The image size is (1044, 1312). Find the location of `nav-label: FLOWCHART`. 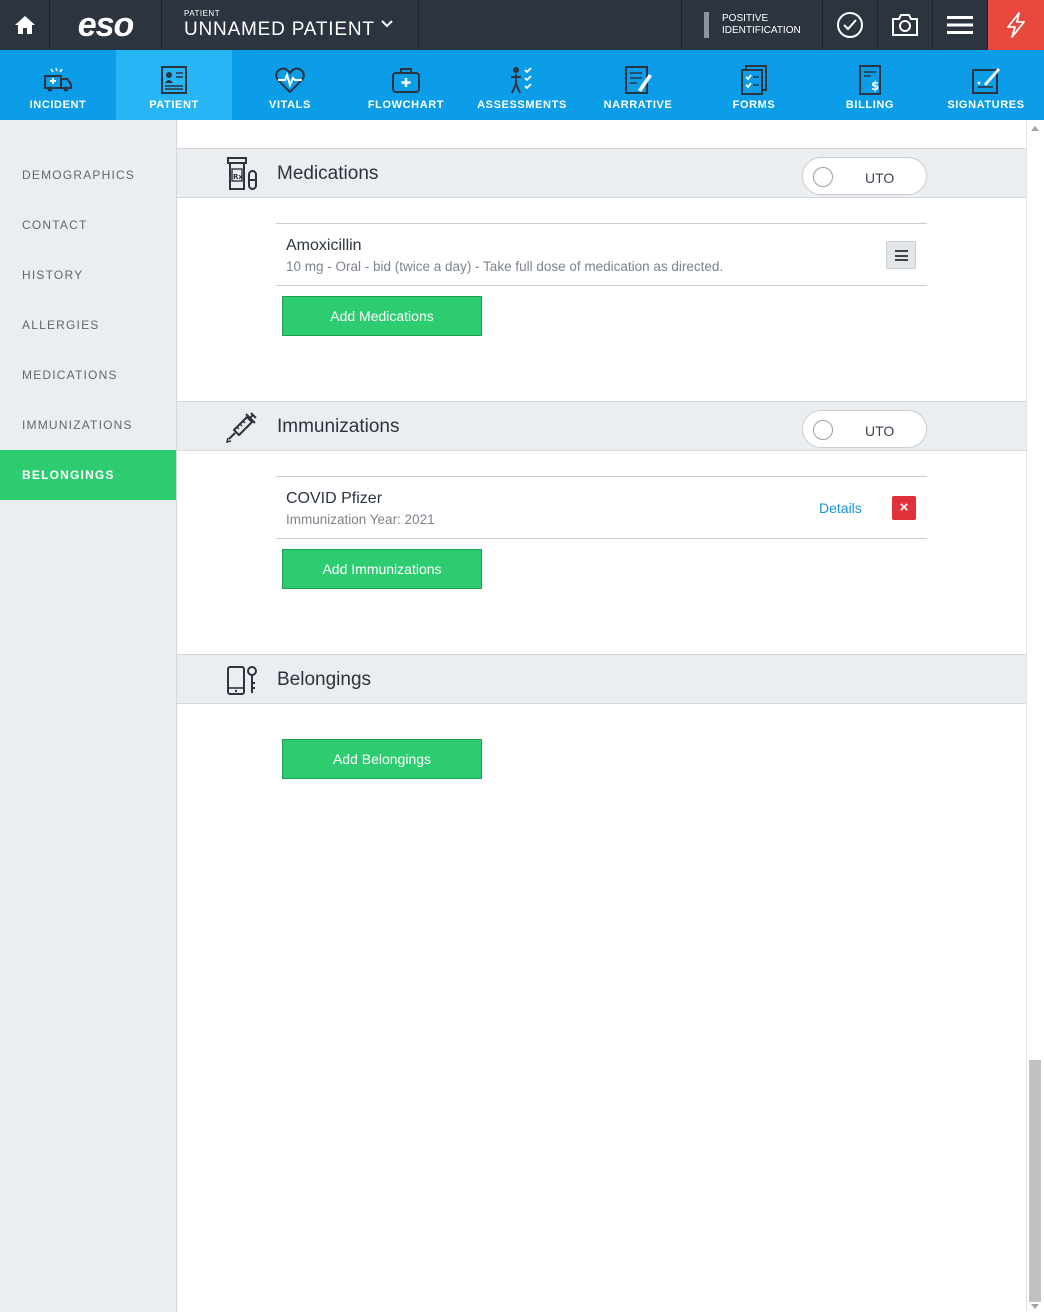

nav-label: FLOWCHART is located at coordinates (406, 105).